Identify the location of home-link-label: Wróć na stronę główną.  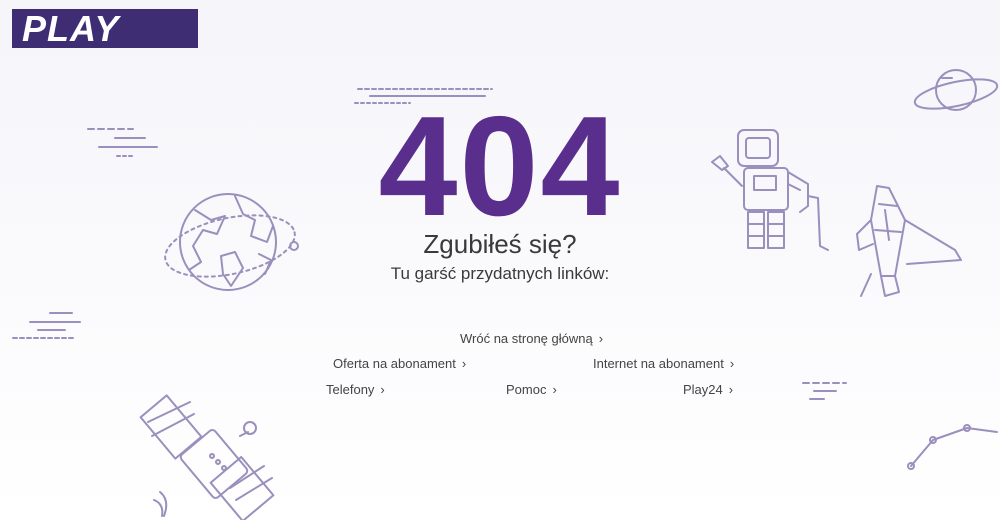
(526, 338).